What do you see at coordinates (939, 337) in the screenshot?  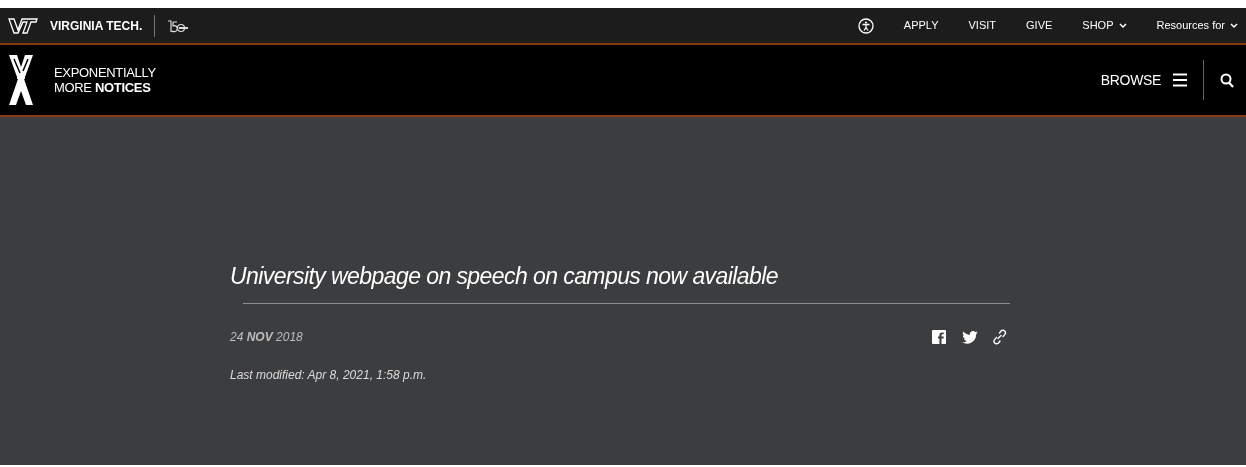 I see `facebook-icon` at bounding box center [939, 337].